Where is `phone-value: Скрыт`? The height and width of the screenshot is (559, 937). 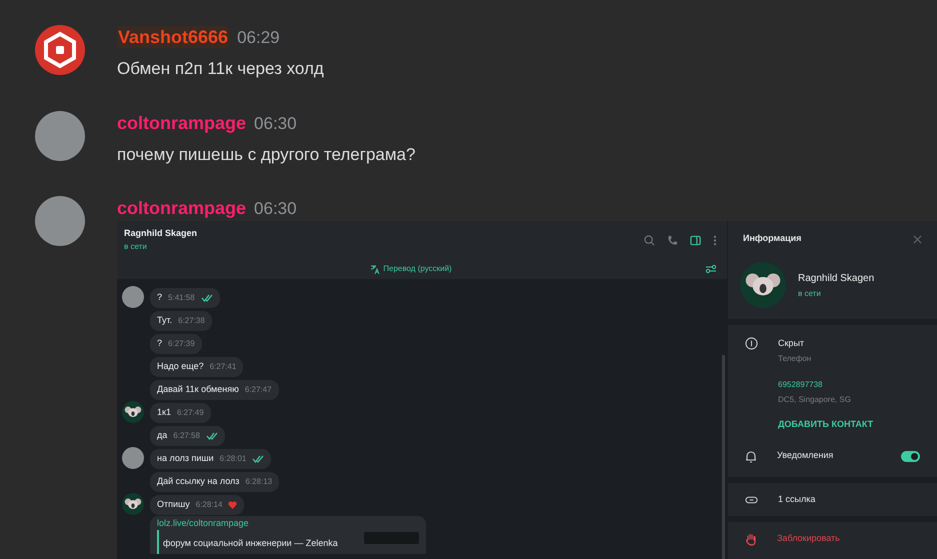
phone-value: Скрыт is located at coordinates (792, 343).